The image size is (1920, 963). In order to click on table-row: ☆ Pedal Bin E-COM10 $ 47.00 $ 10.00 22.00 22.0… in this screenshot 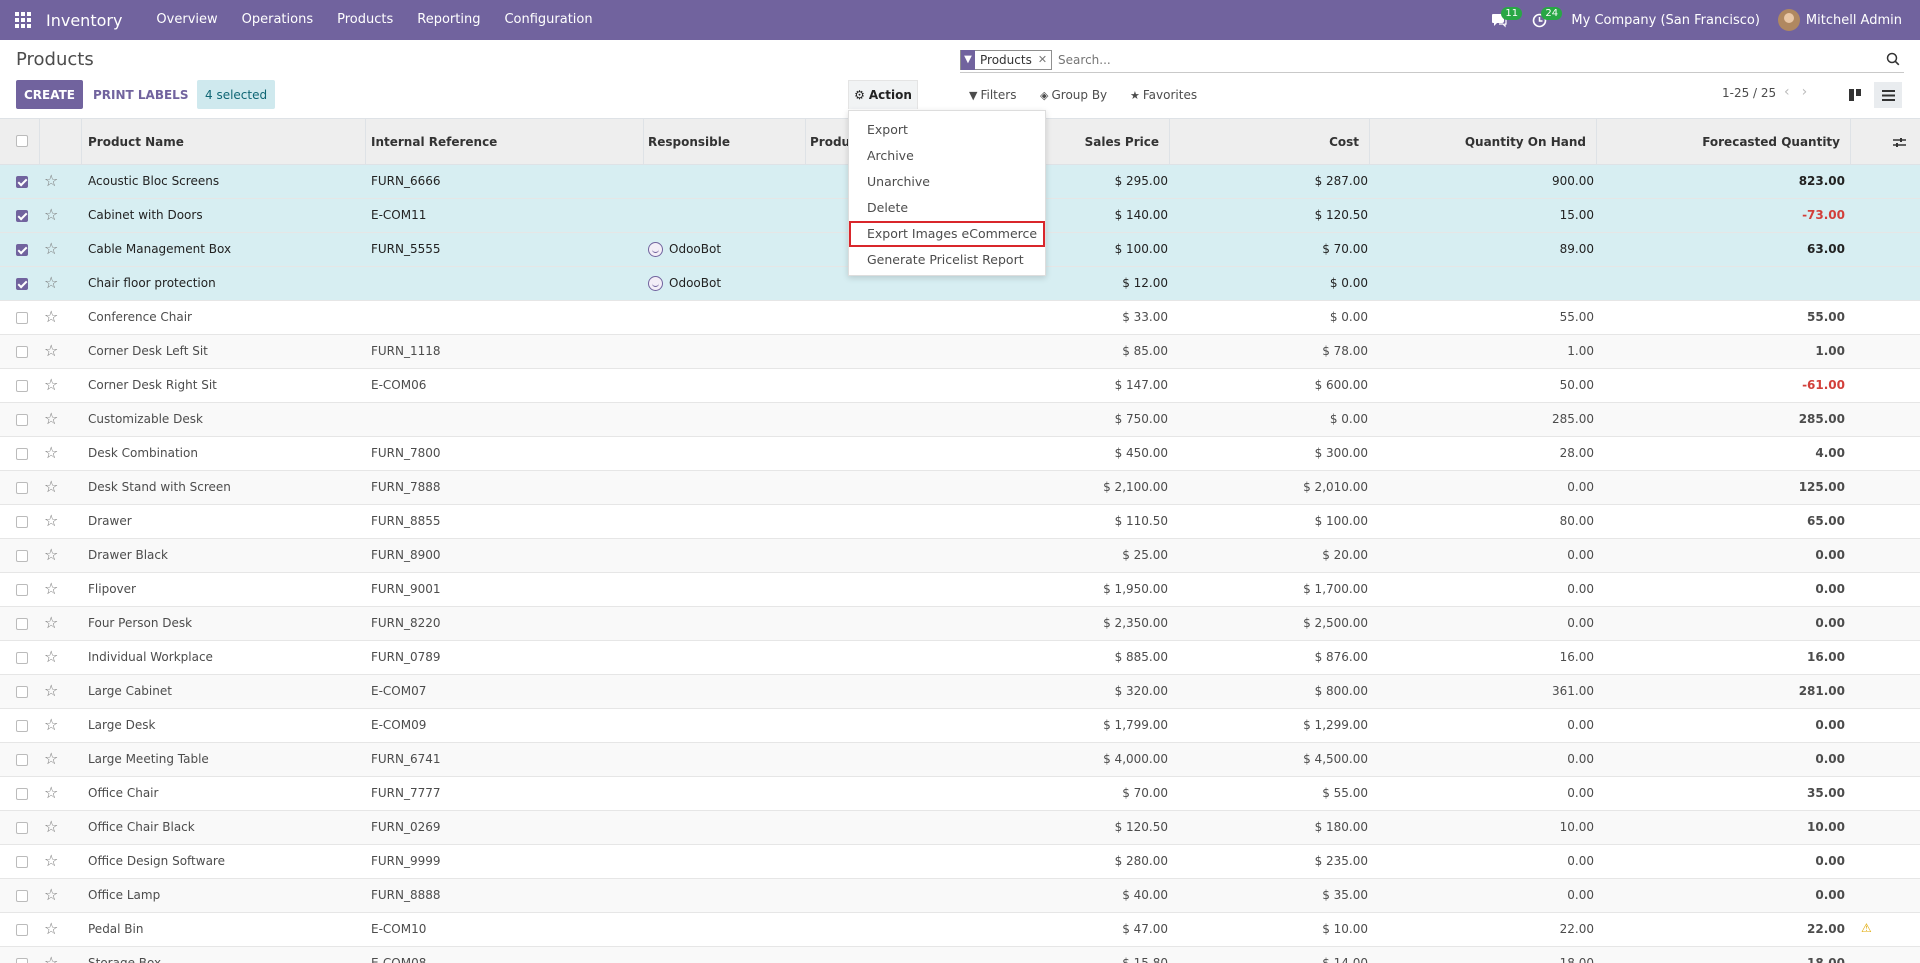, I will do `click(960, 930)`.